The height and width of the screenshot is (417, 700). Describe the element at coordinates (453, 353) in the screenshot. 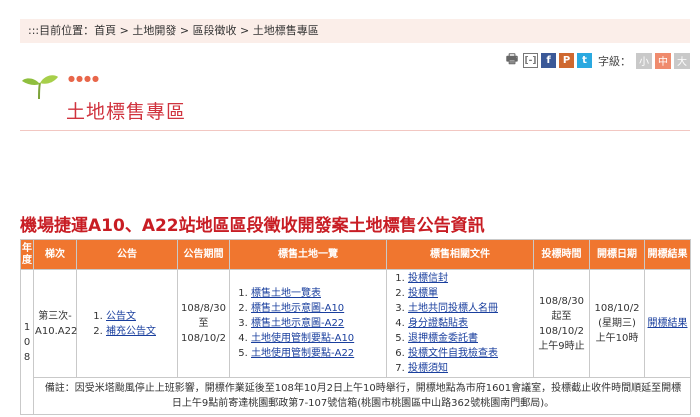

I see `self-check-link: 投標文件自我檢查表` at that location.